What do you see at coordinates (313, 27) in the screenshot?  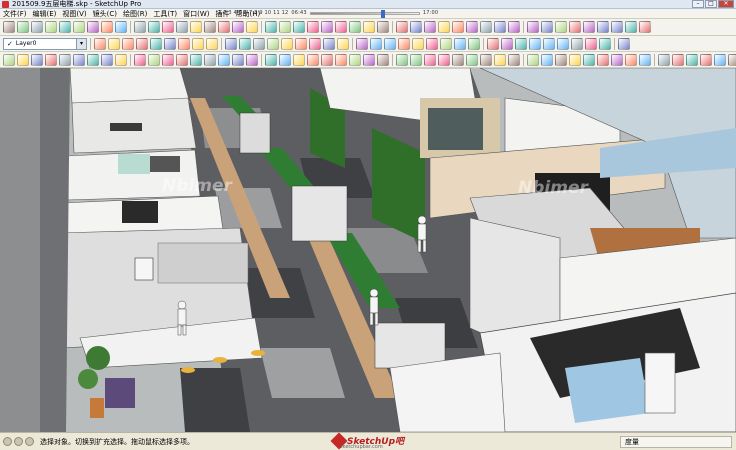 I see `move-icon` at bounding box center [313, 27].